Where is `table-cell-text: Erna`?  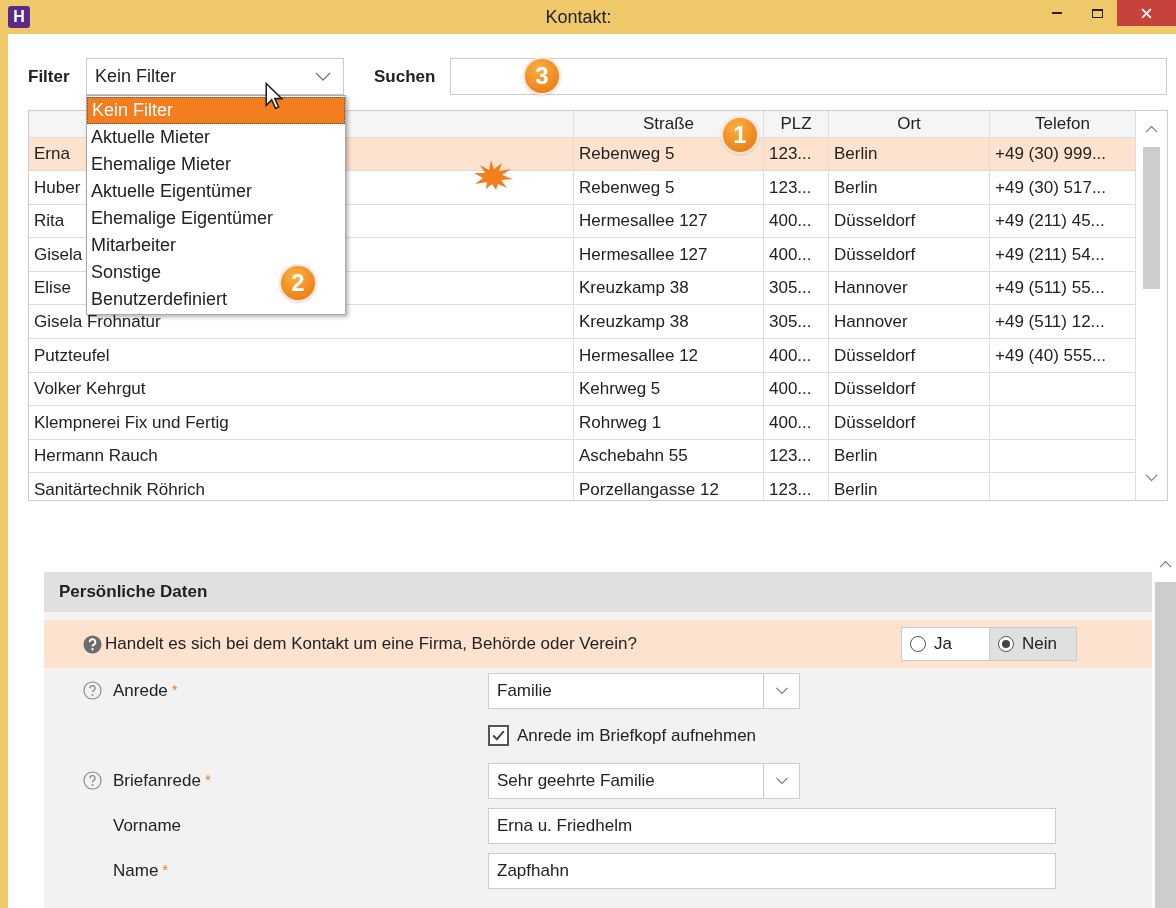 table-cell-text: Erna is located at coordinates (52, 154).